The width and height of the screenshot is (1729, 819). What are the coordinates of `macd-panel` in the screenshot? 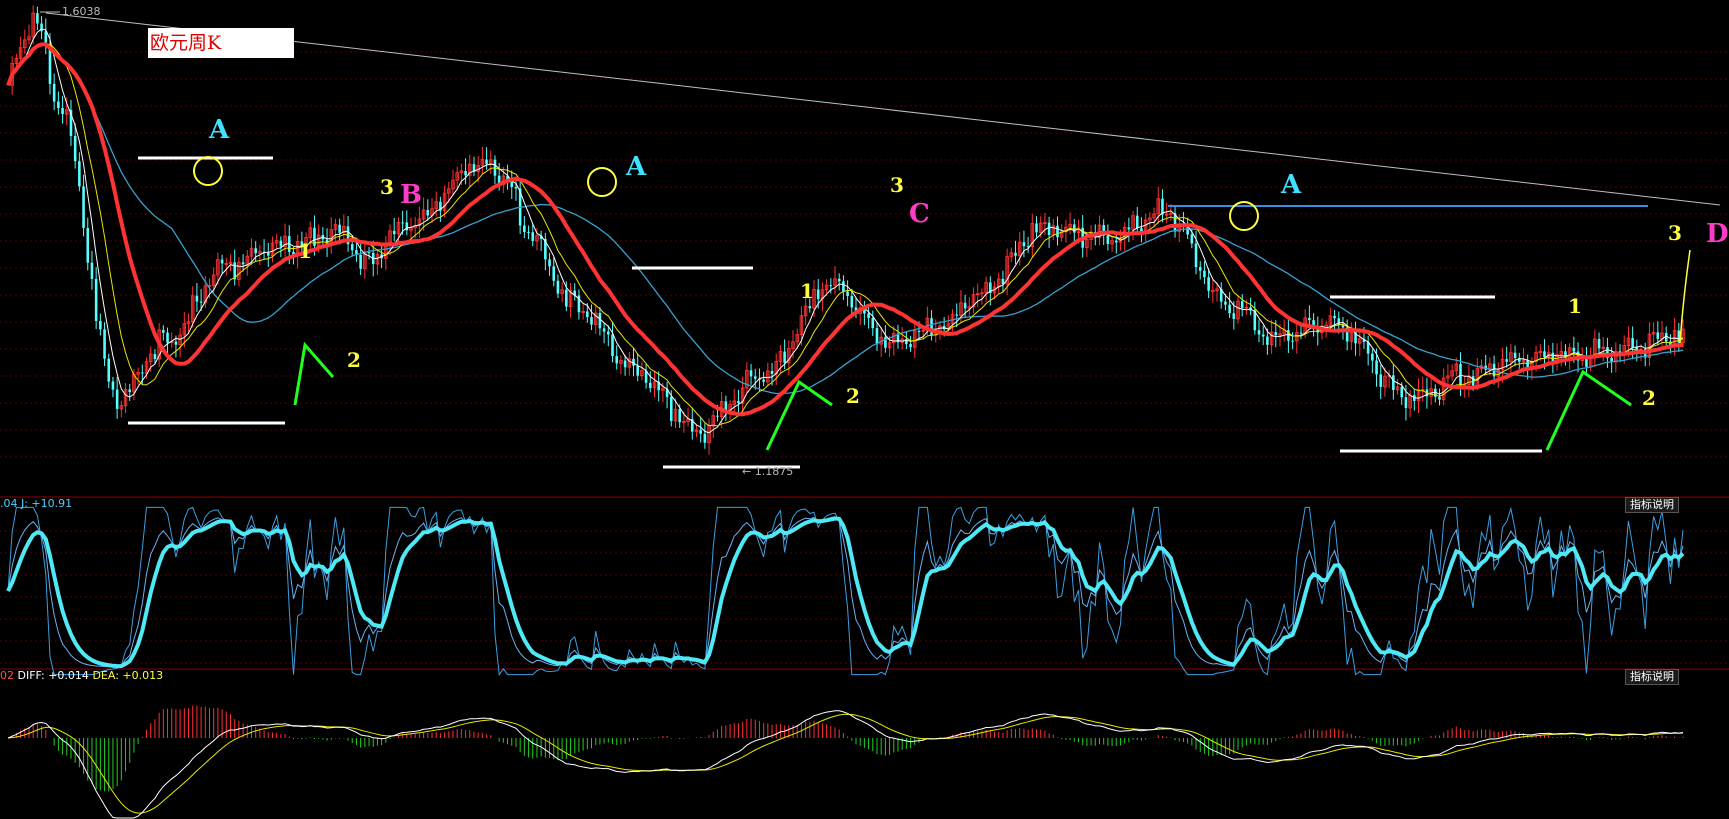 It's located at (845, 762).